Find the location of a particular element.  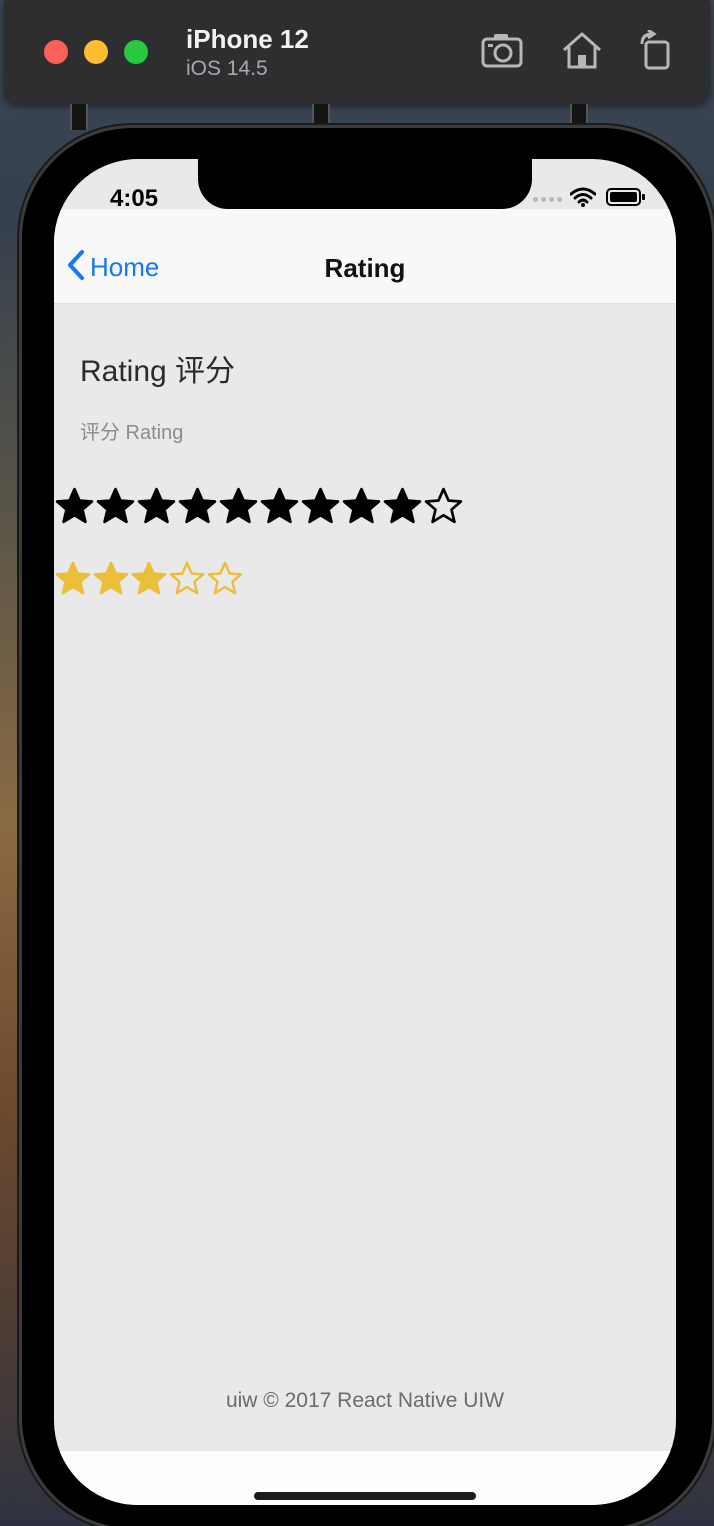

device-name: iPhone 12 is located at coordinates (247, 39).